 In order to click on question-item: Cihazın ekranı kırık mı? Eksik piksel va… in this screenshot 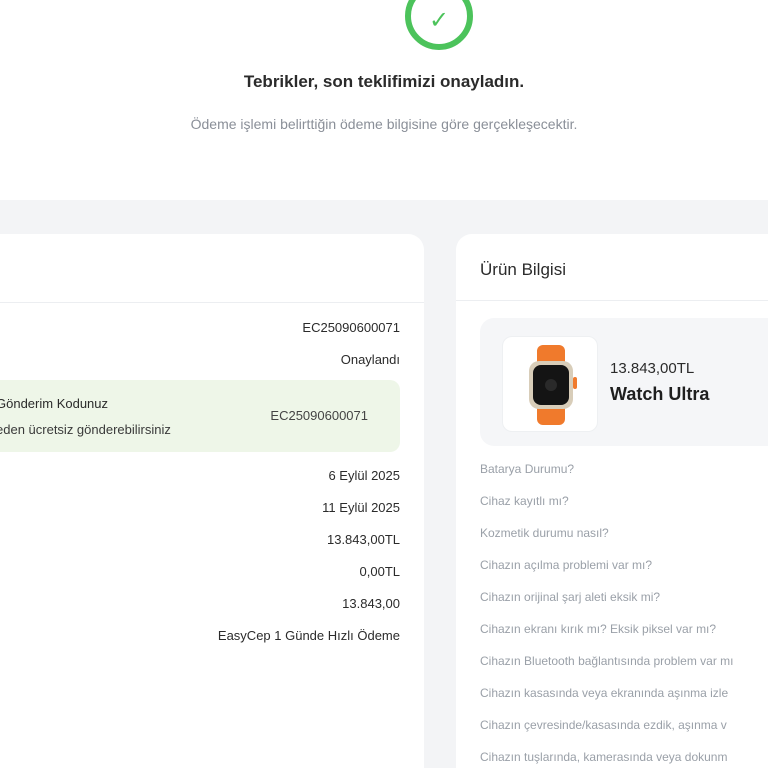, I will do `click(598, 629)`.